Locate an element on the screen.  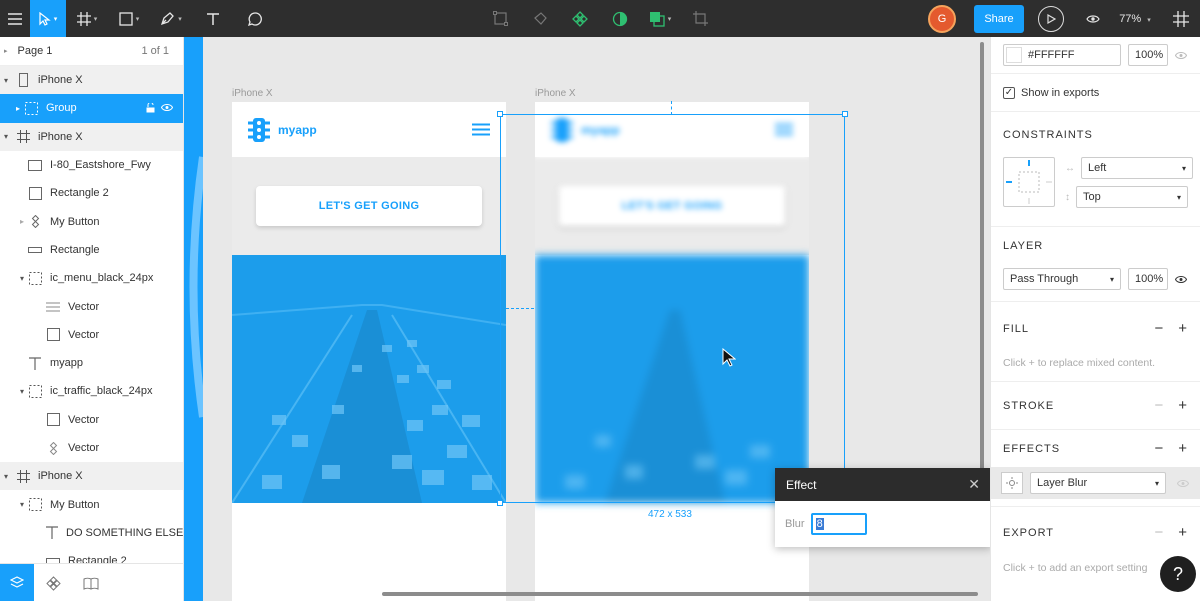
user-avatar: G is located at coordinates (942, 18).